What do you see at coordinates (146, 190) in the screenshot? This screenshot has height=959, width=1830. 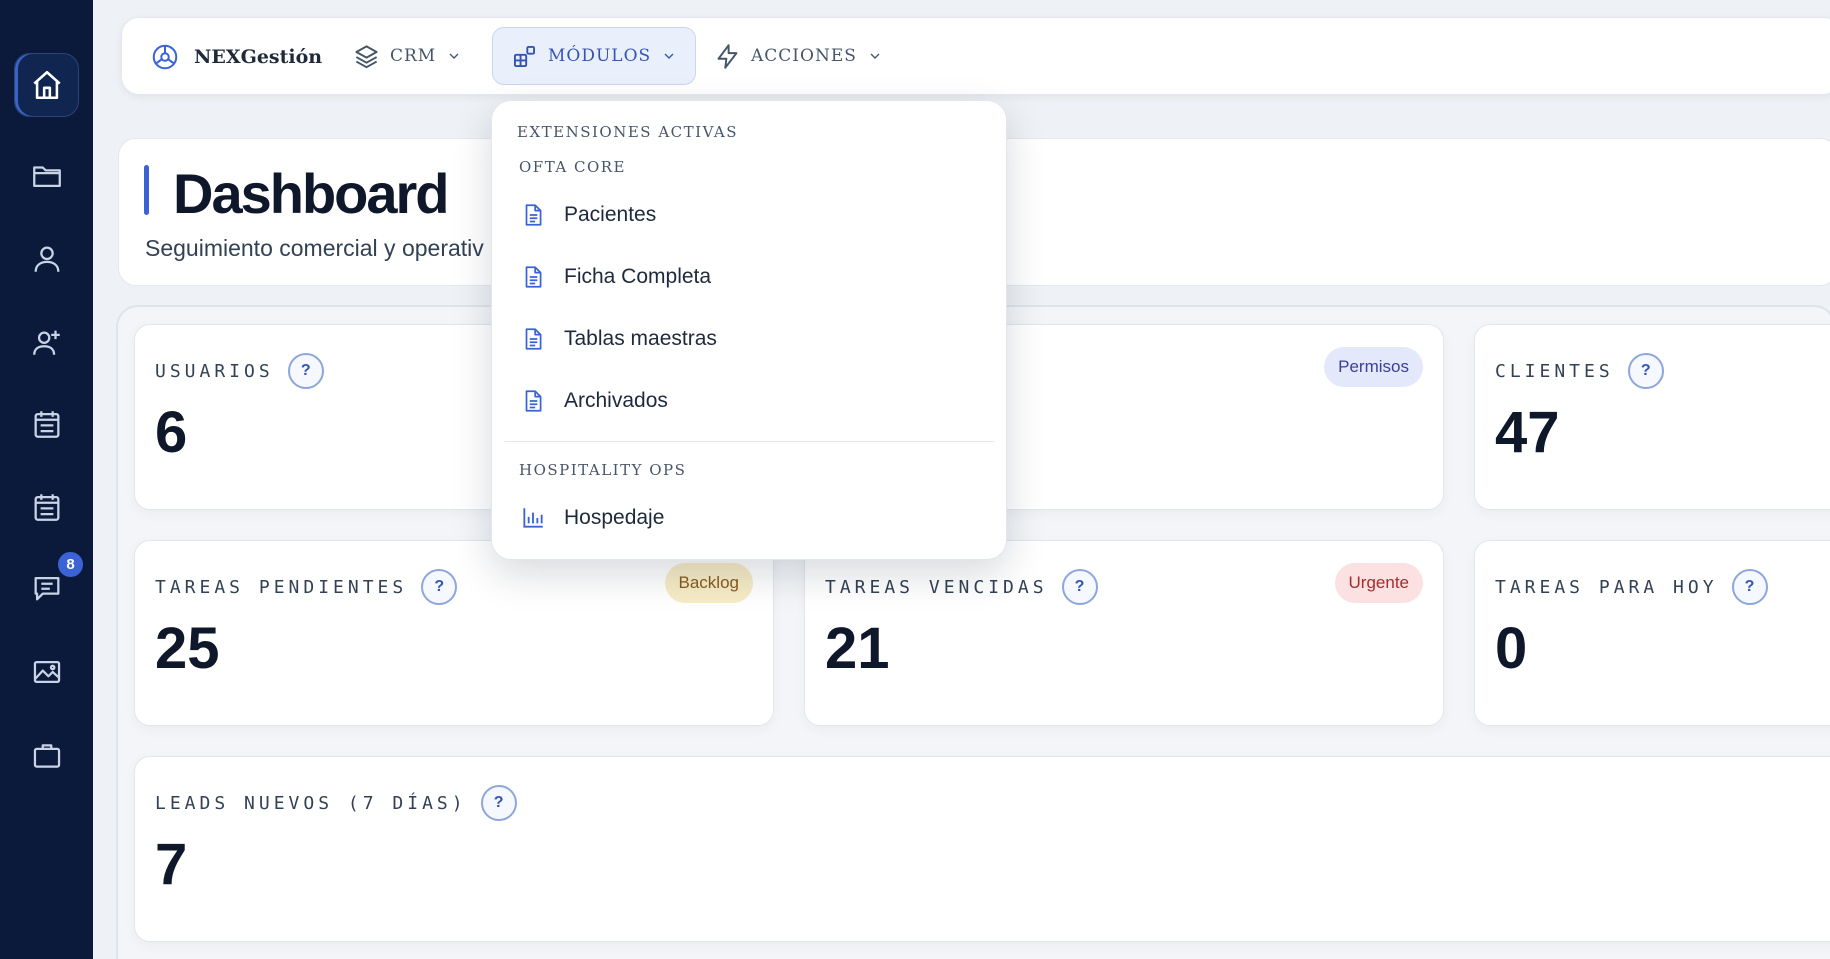 I see `title-accent-bar` at bounding box center [146, 190].